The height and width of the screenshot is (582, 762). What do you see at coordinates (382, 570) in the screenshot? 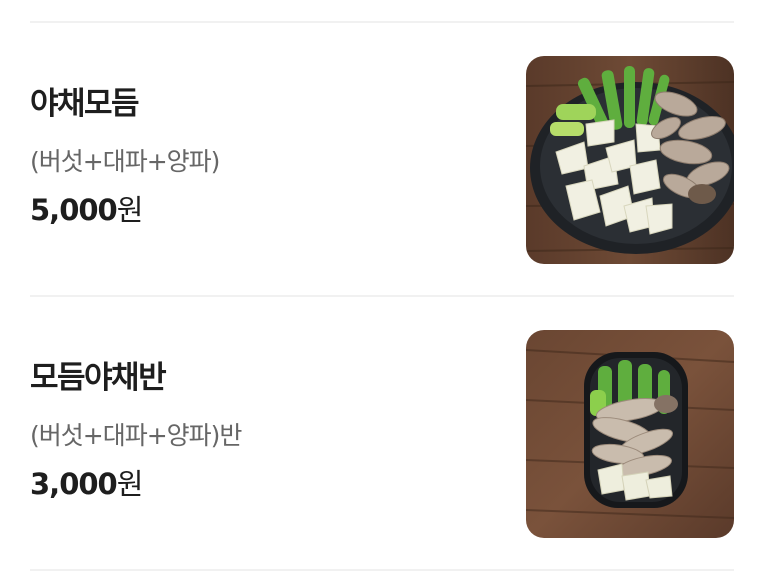
I see `bottom-divider` at bounding box center [382, 570].